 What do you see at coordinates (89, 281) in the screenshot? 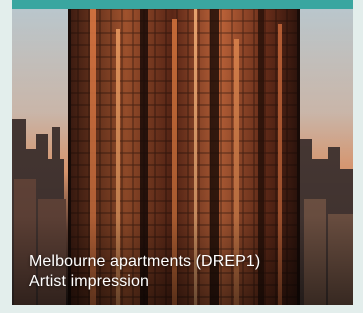
I see `caption-subtitle: Artist impression` at bounding box center [89, 281].